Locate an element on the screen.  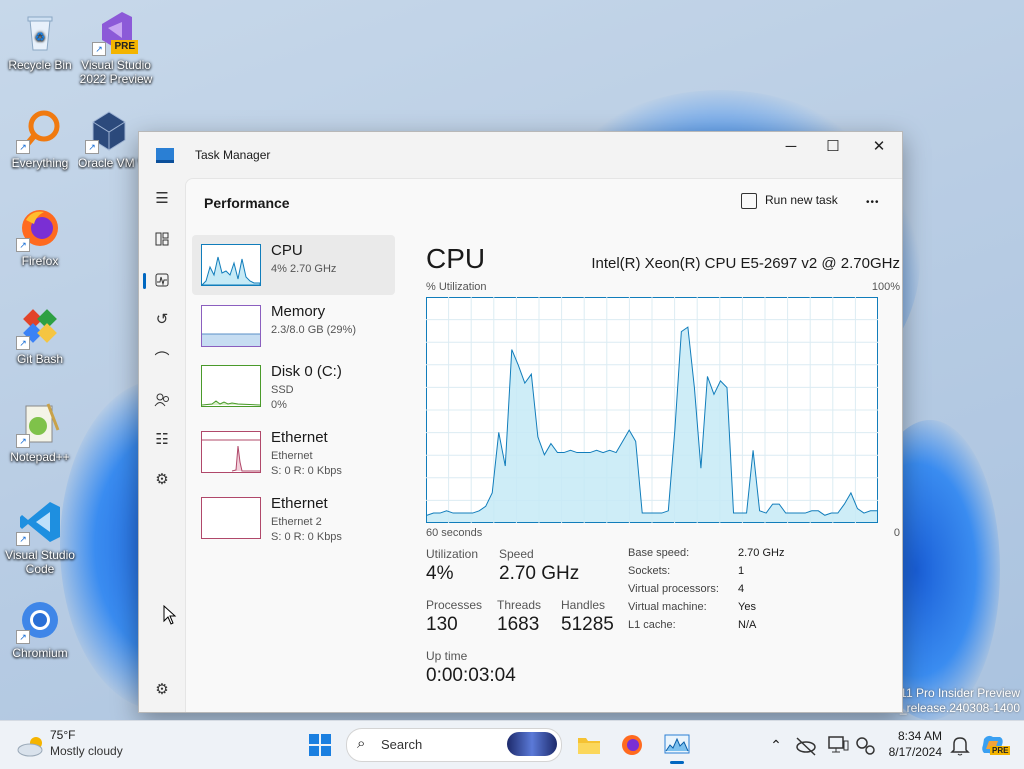
graph-time-span: 60 seconds is located at coordinates (454, 533).